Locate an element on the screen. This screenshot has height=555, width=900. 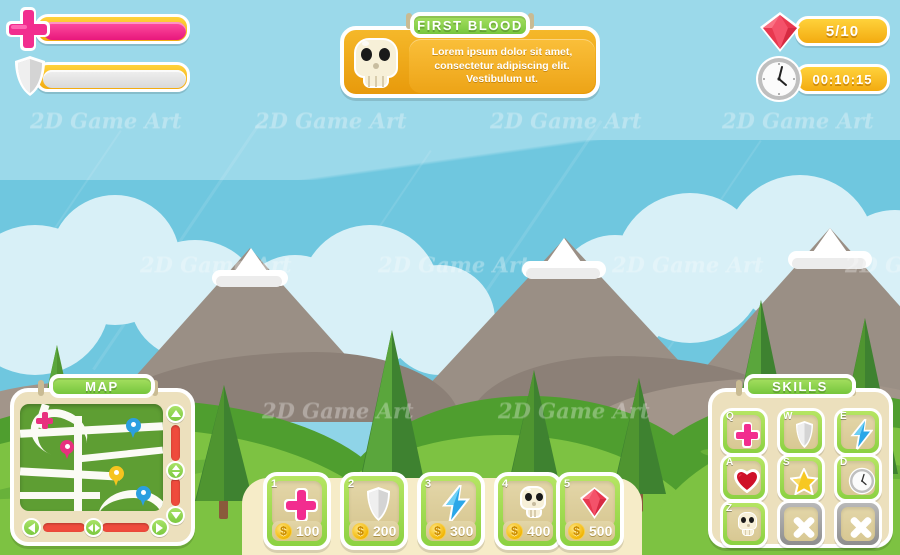
item-slot-3: 3 $ 300 is located at coordinates (451, 511).